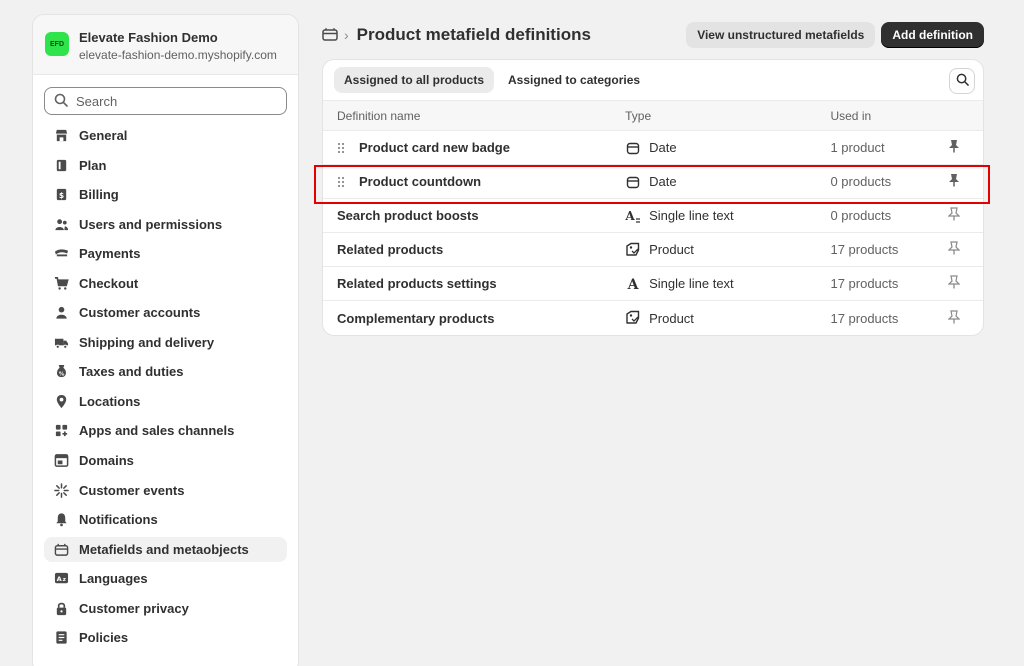 The height and width of the screenshot is (666, 1024). I want to click on table-row: Product card new badge Date 1 product, so click(653, 148).